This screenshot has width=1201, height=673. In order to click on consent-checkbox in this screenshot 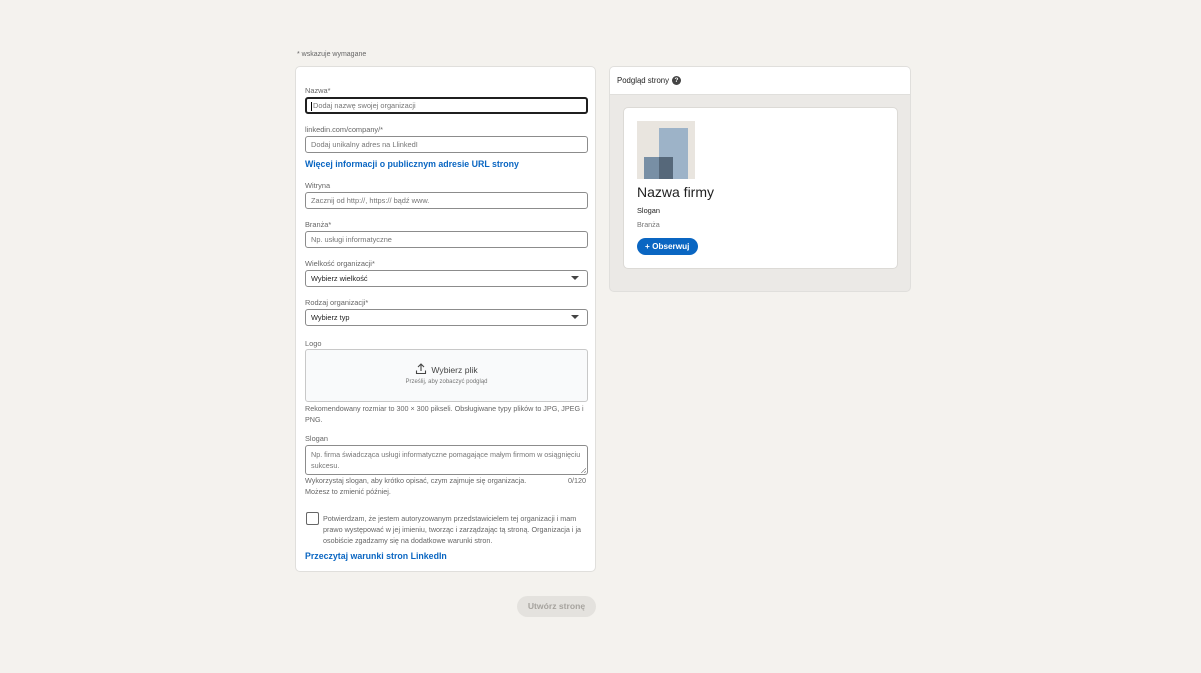, I will do `click(312, 518)`.